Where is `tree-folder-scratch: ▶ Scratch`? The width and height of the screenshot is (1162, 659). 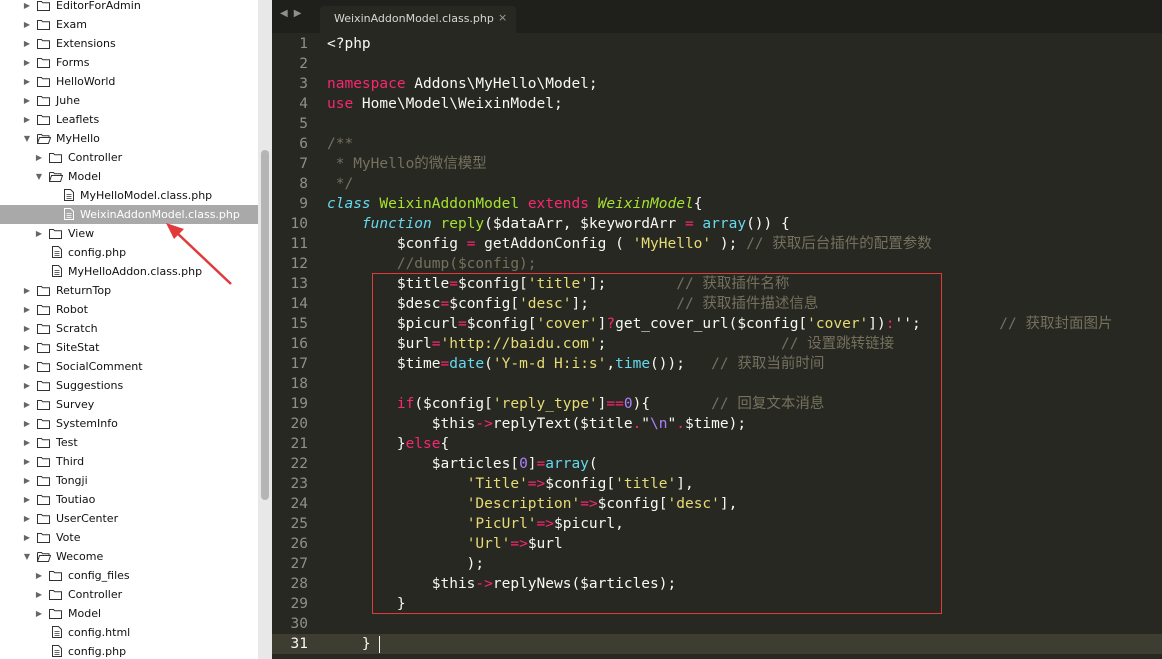
tree-folder-scratch: ▶ Scratch is located at coordinates (129, 328).